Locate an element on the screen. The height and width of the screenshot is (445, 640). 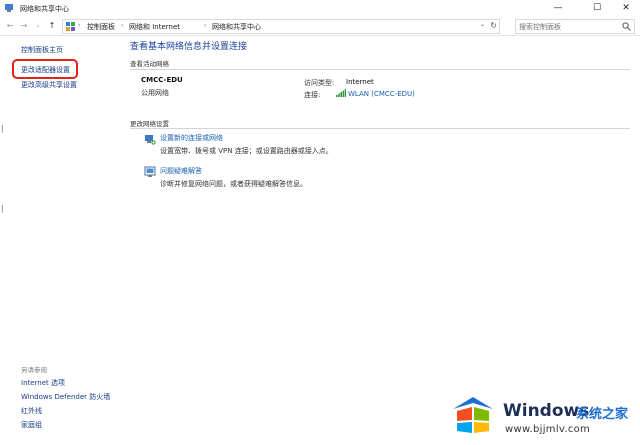
search-box is located at coordinates (575, 26).